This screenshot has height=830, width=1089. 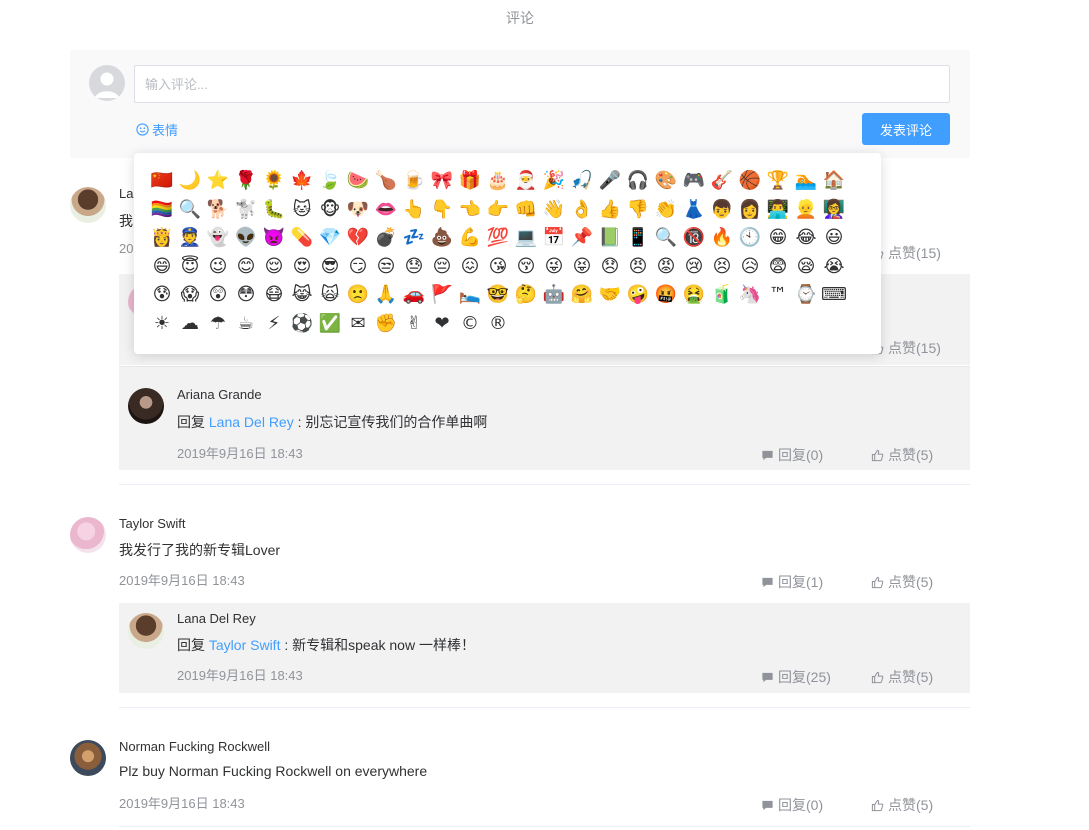 What do you see at coordinates (722, 238) in the screenshot?
I see `emoji-item: 🔥` at bounding box center [722, 238].